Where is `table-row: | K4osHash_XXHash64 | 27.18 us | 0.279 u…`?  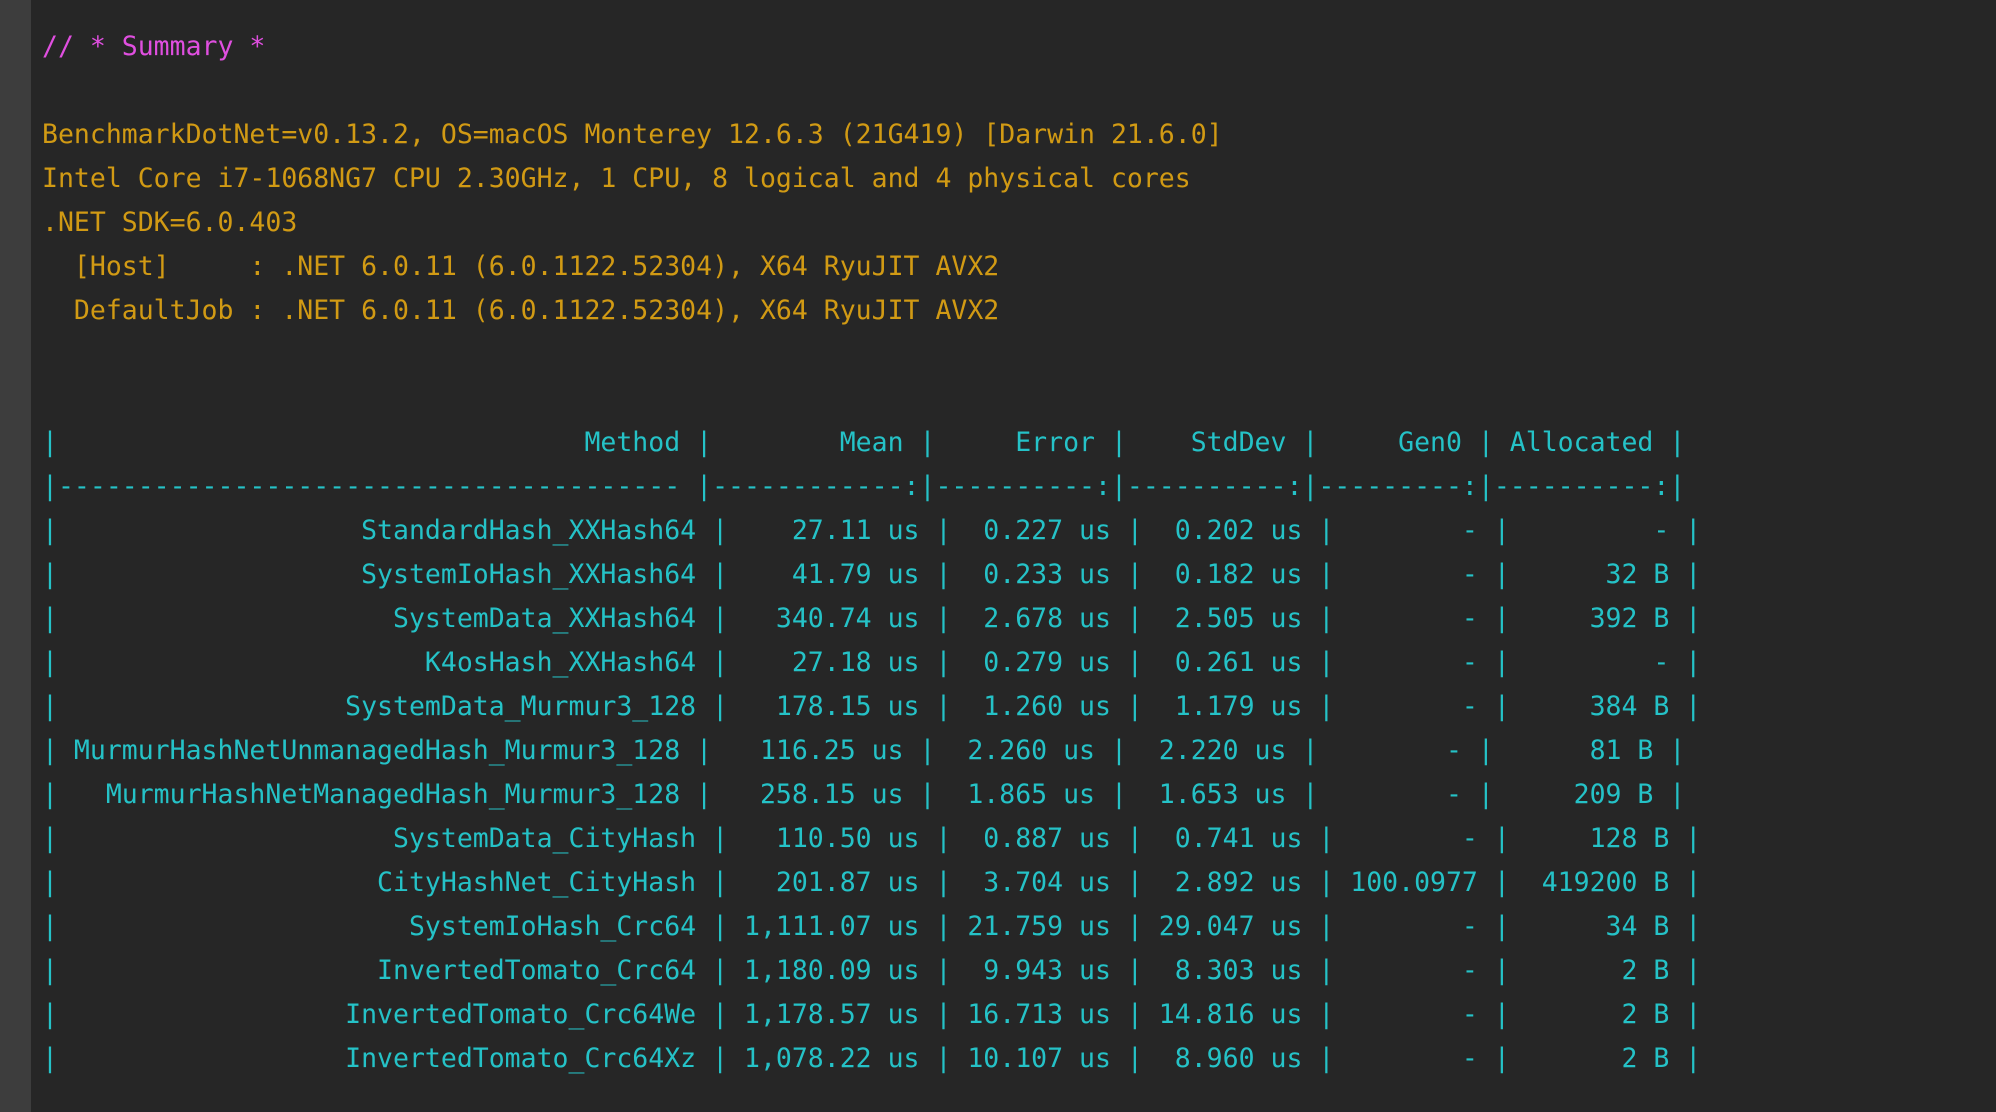
table-row: | K4osHash_XXHash64 | 27.18 us | 0.279 u… is located at coordinates (872, 662).